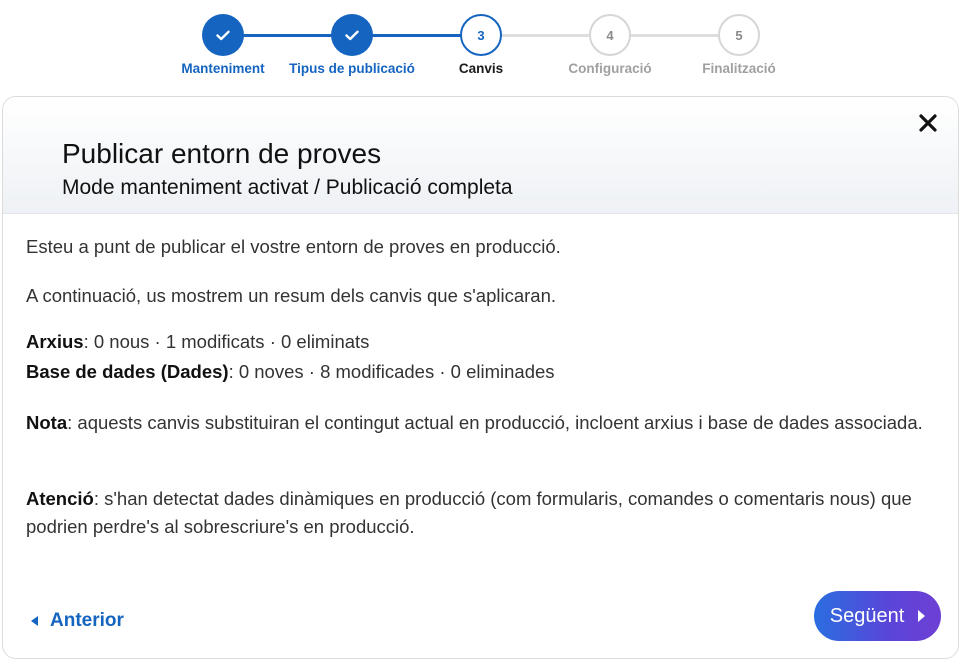 The height and width of the screenshot is (662, 962). I want to click on close-button, so click(928, 123).